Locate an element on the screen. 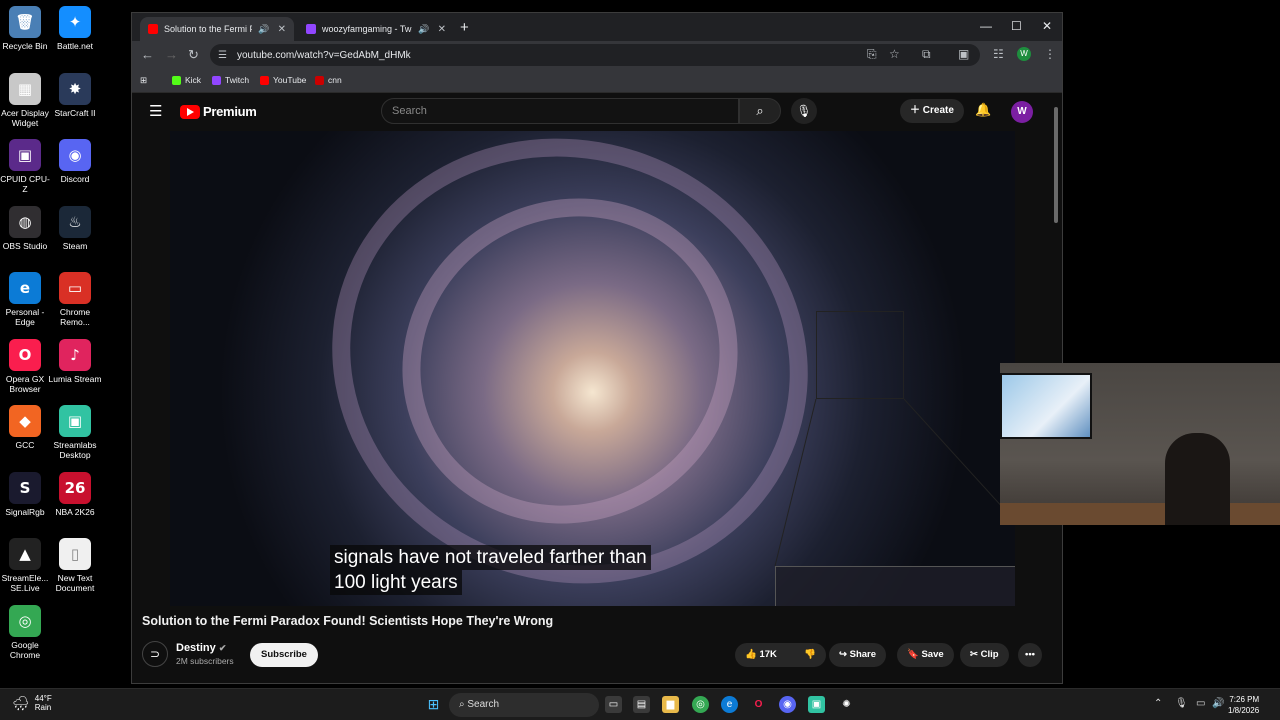 The height and width of the screenshot is (720, 1280). share-label: Share is located at coordinates (863, 654).